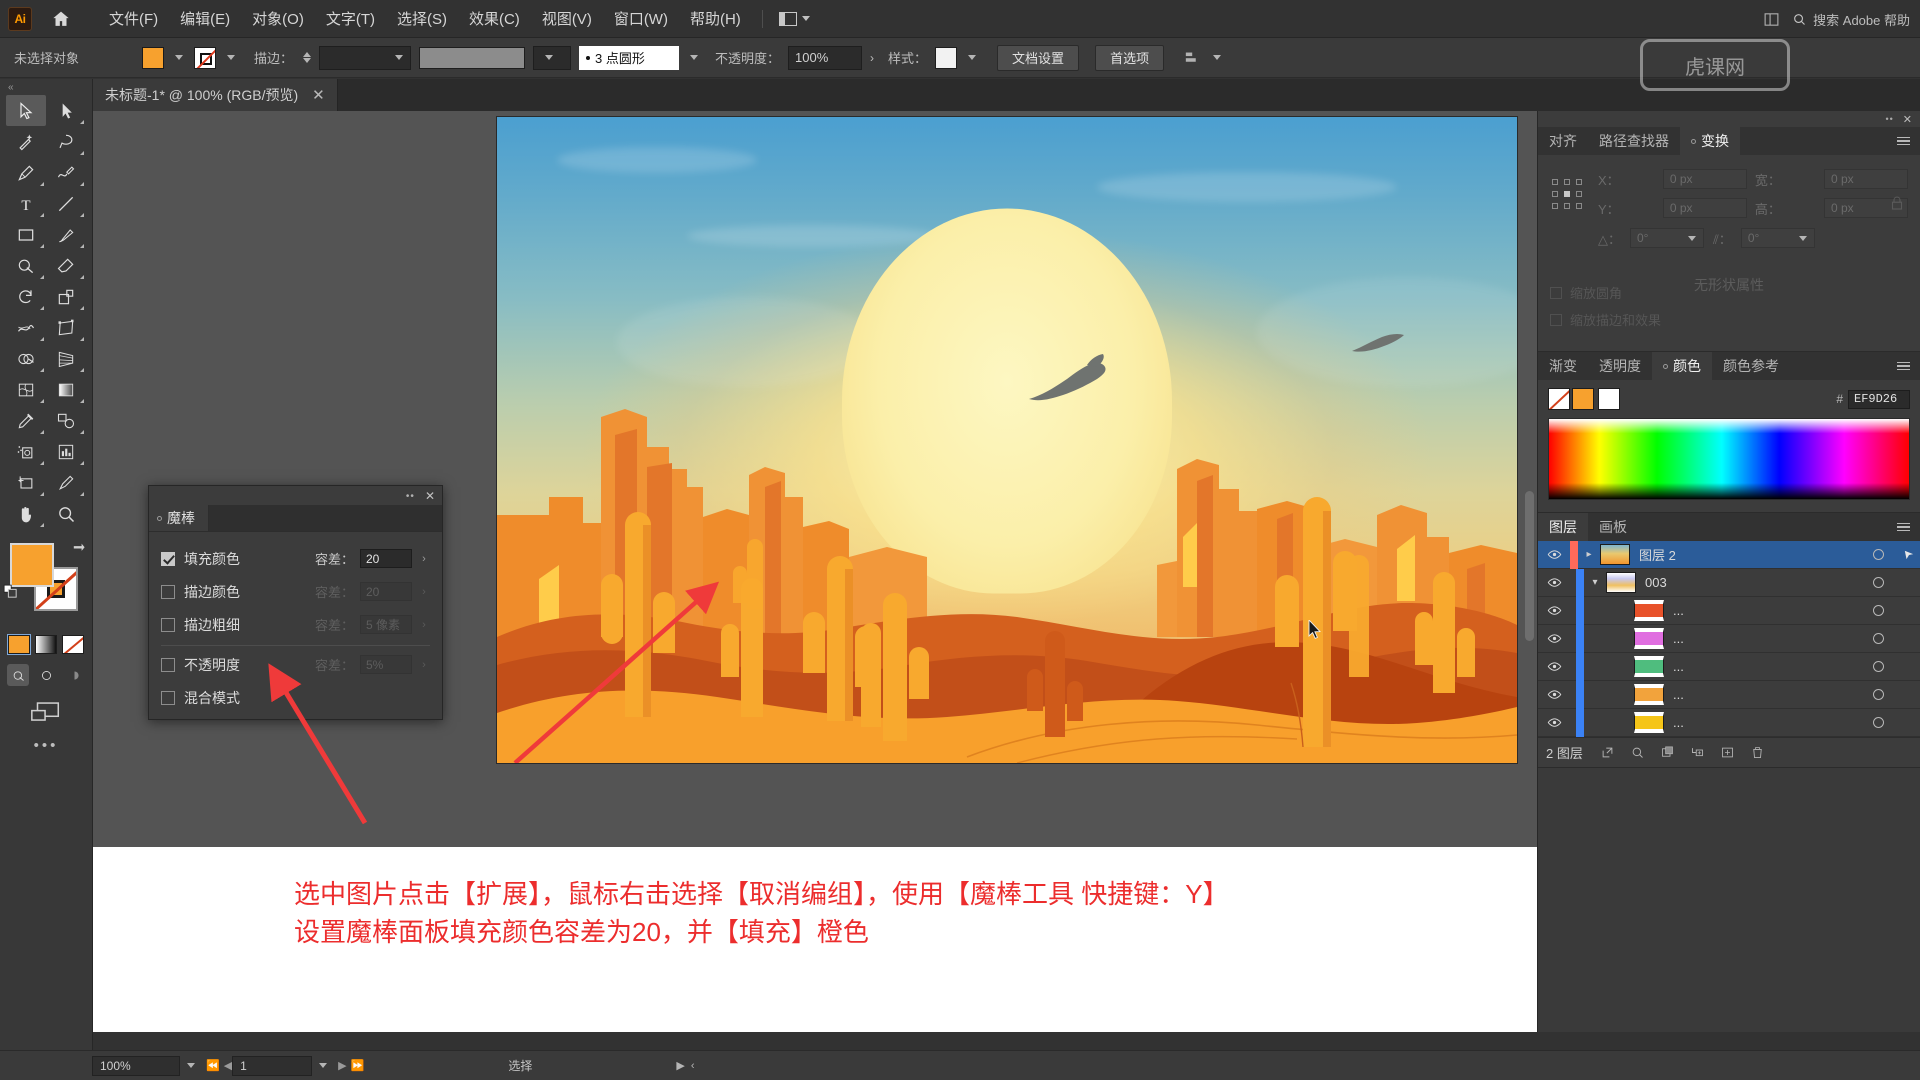 The image size is (1920, 1080). I want to click on stroke-tolerance-flyout-icon: ›, so click(424, 592).